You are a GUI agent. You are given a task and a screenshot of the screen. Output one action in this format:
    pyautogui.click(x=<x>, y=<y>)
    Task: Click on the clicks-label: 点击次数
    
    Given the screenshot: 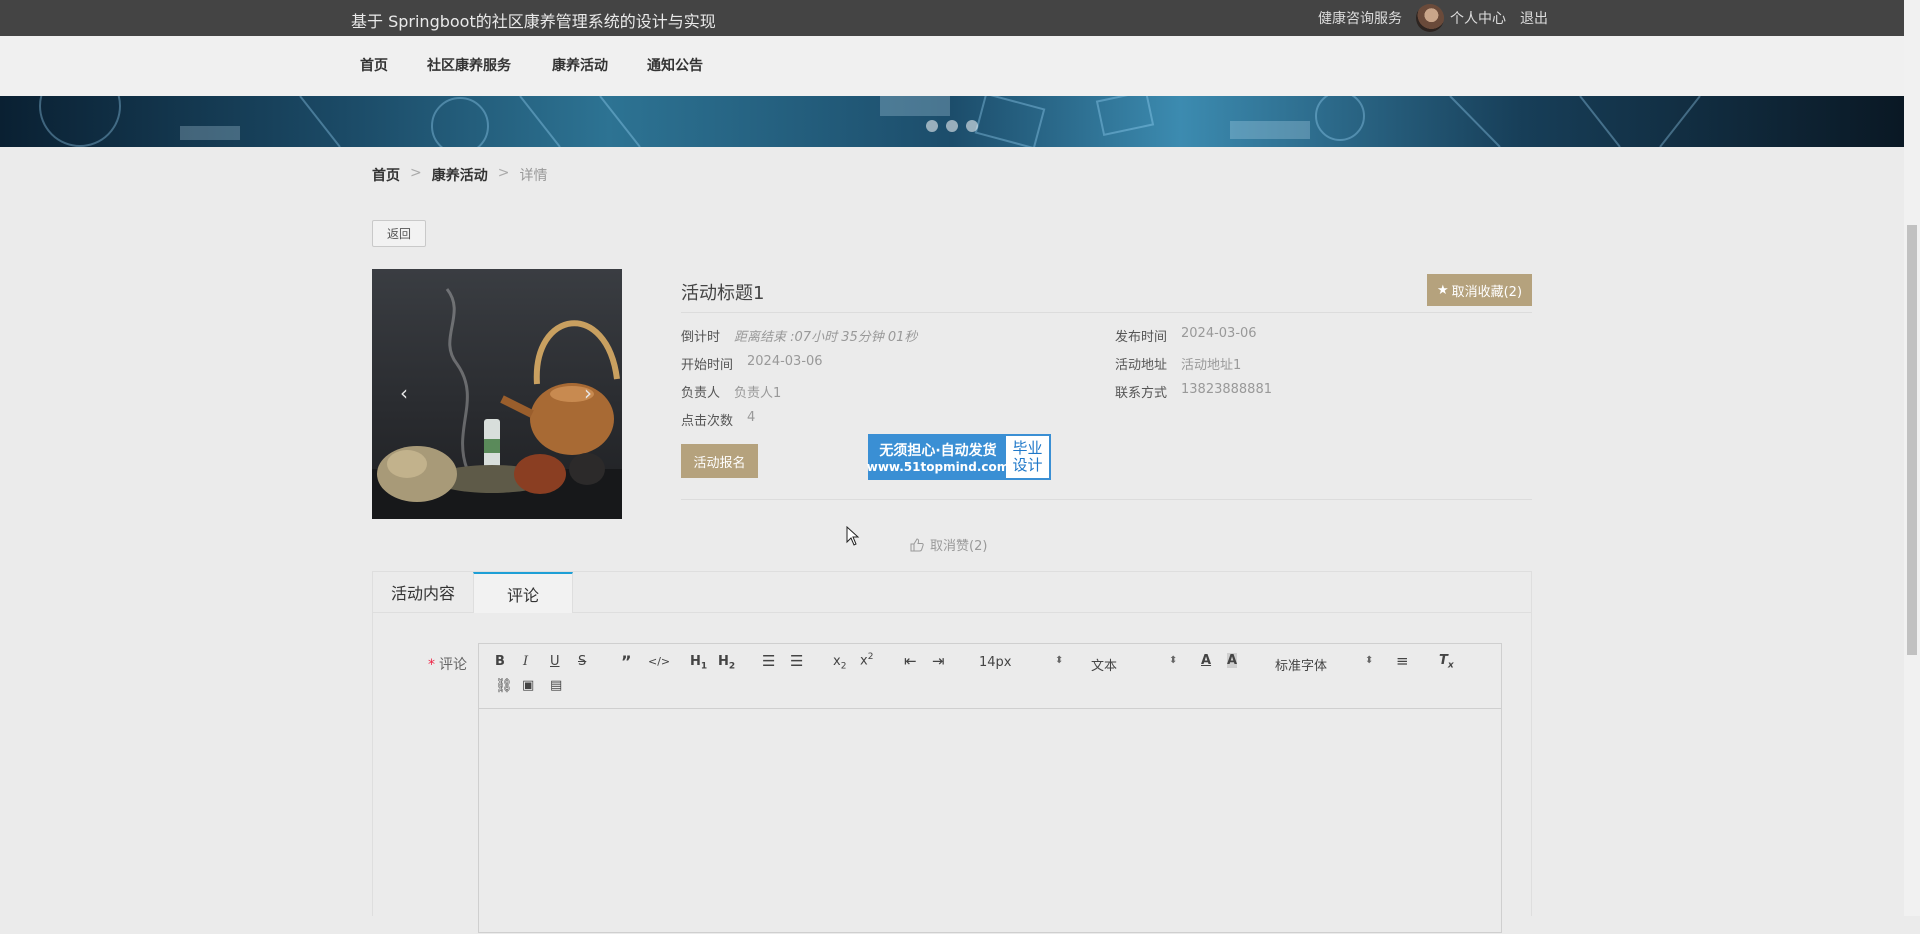 What is the action you would take?
    pyautogui.click(x=707, y=421)
    